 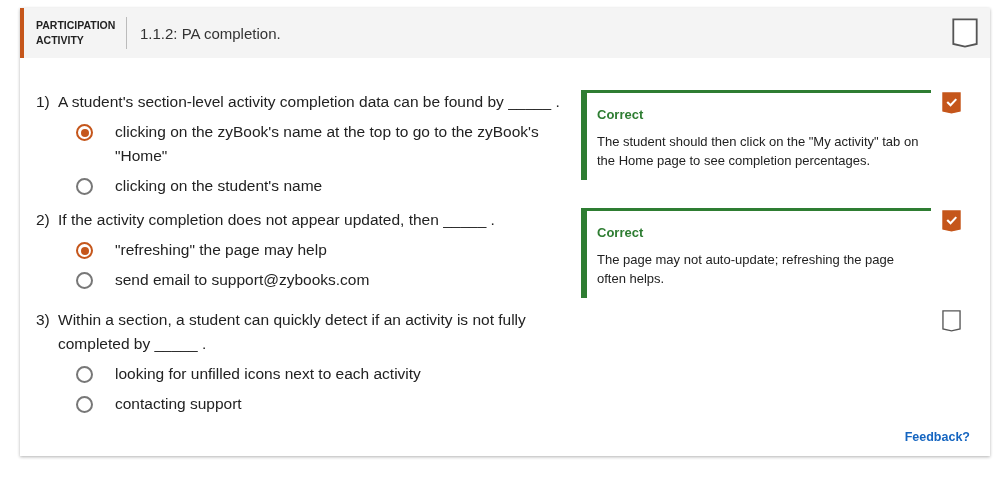 What do you see at coordinates (76, 33) in the screenshot?
I see `activity-type-label: PARTICIPATION ACTIVITY` at bounding box center [76, 33].